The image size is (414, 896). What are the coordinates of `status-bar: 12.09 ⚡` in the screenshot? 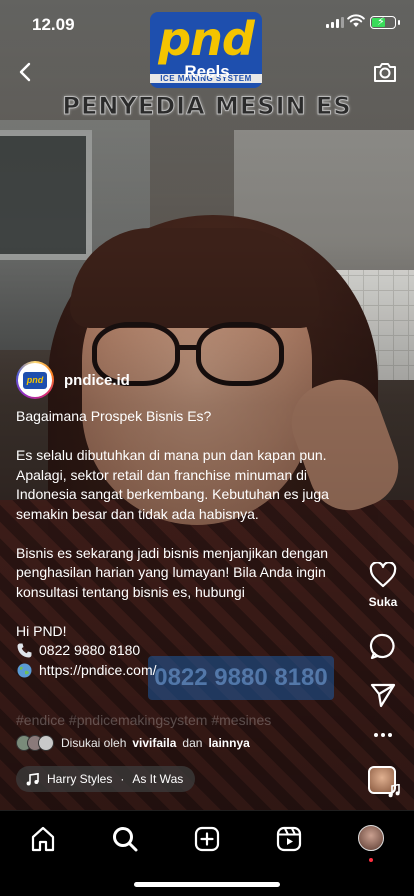 It's located at (207, 24).